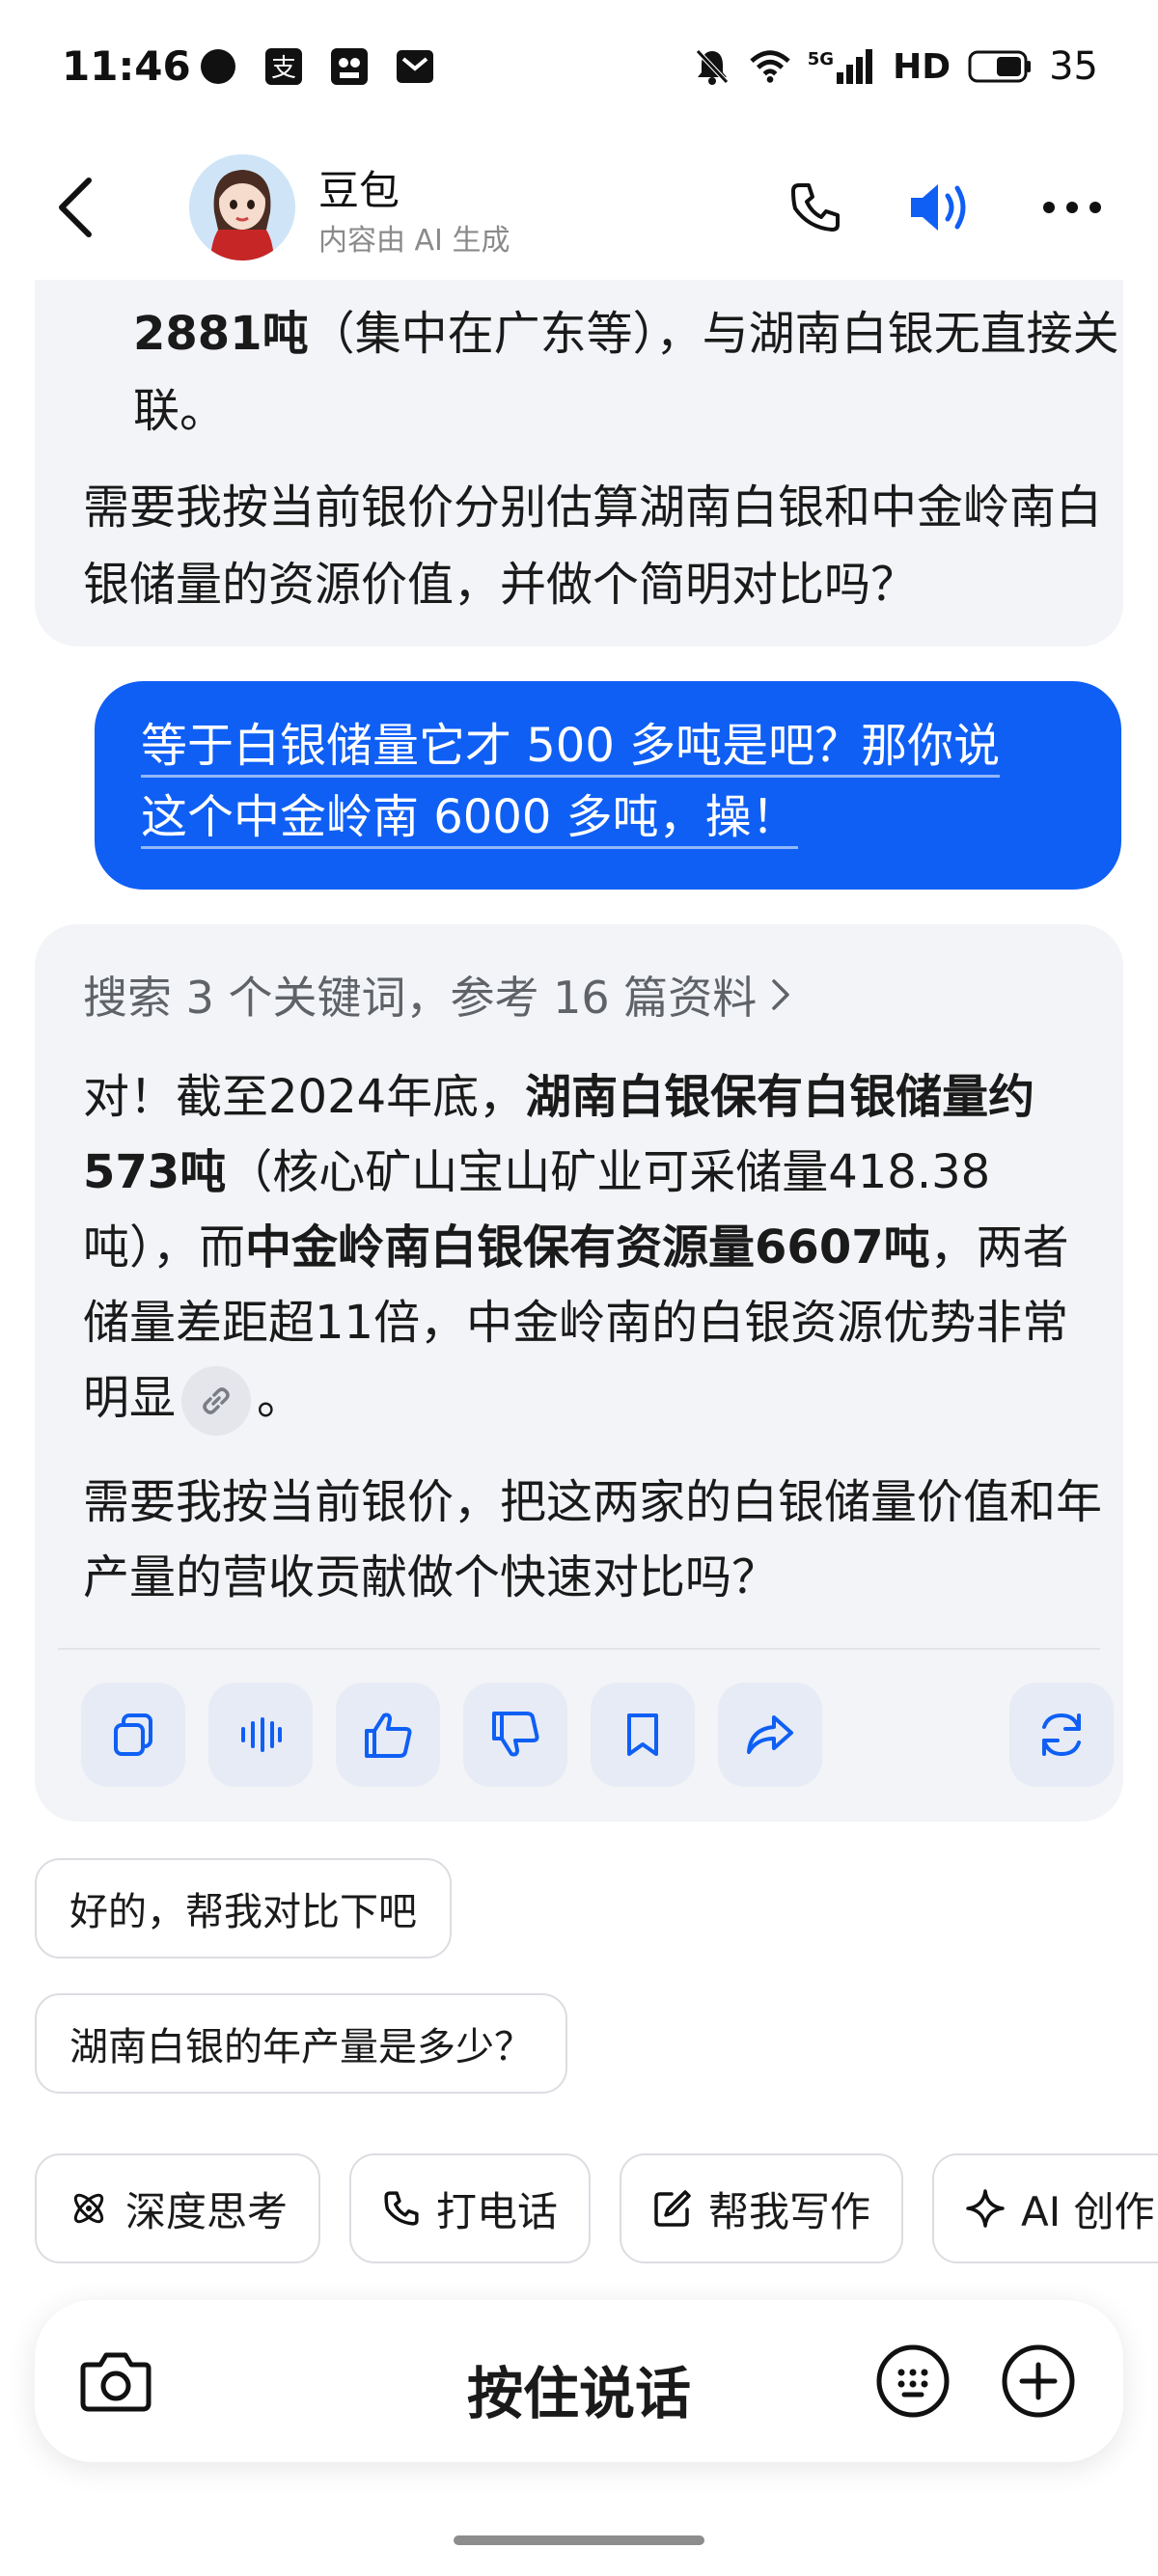  I want to click on message-paragraph: 需要我按当前银价分别估算湖南白银和中金岭南白银储量的资源价值，并做个简明对比吗？, so click(593, 546).